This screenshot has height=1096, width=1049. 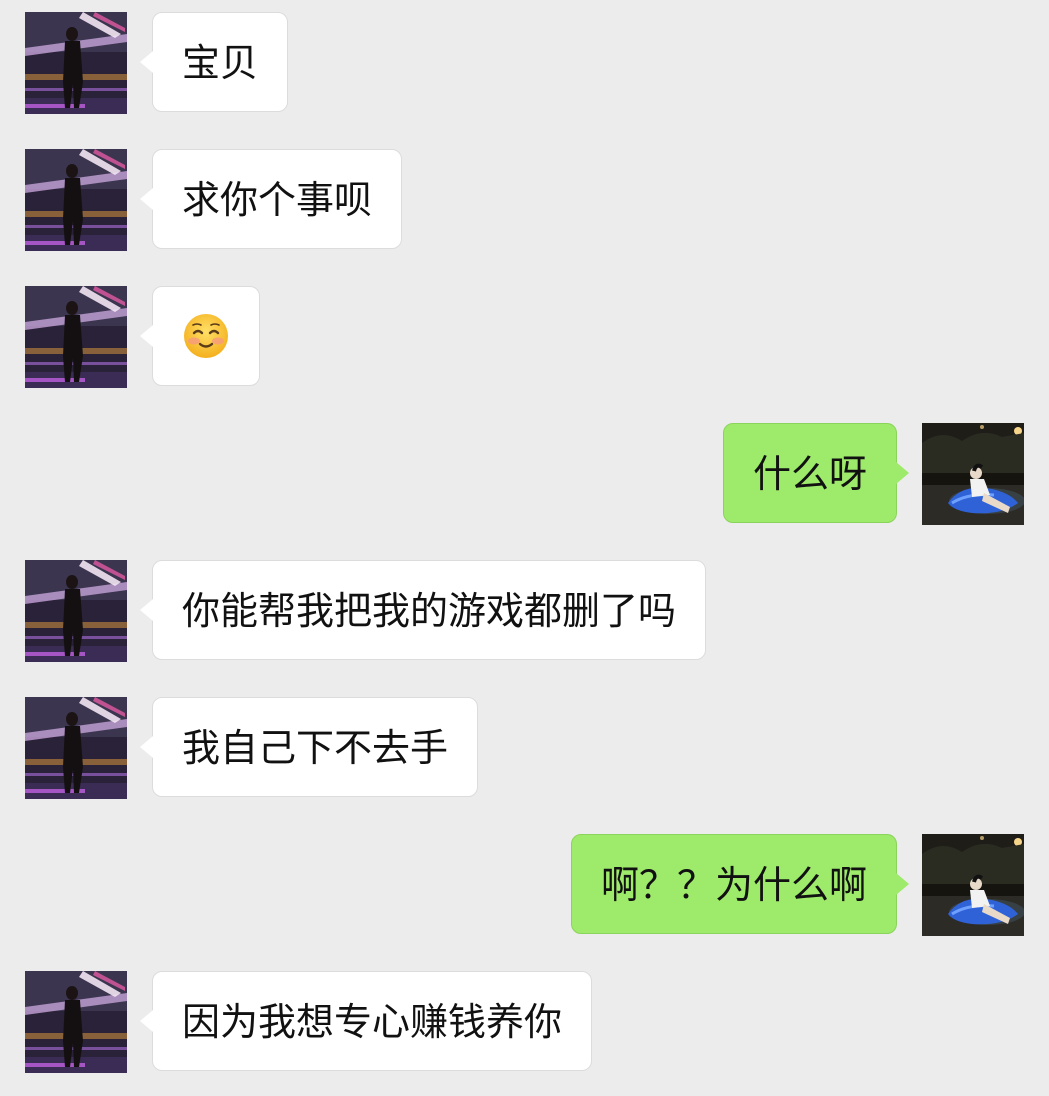 I want to click on incoming-message-bubble: 你能帮我把我的游戏都删了吗, so click(x=423, y=610).